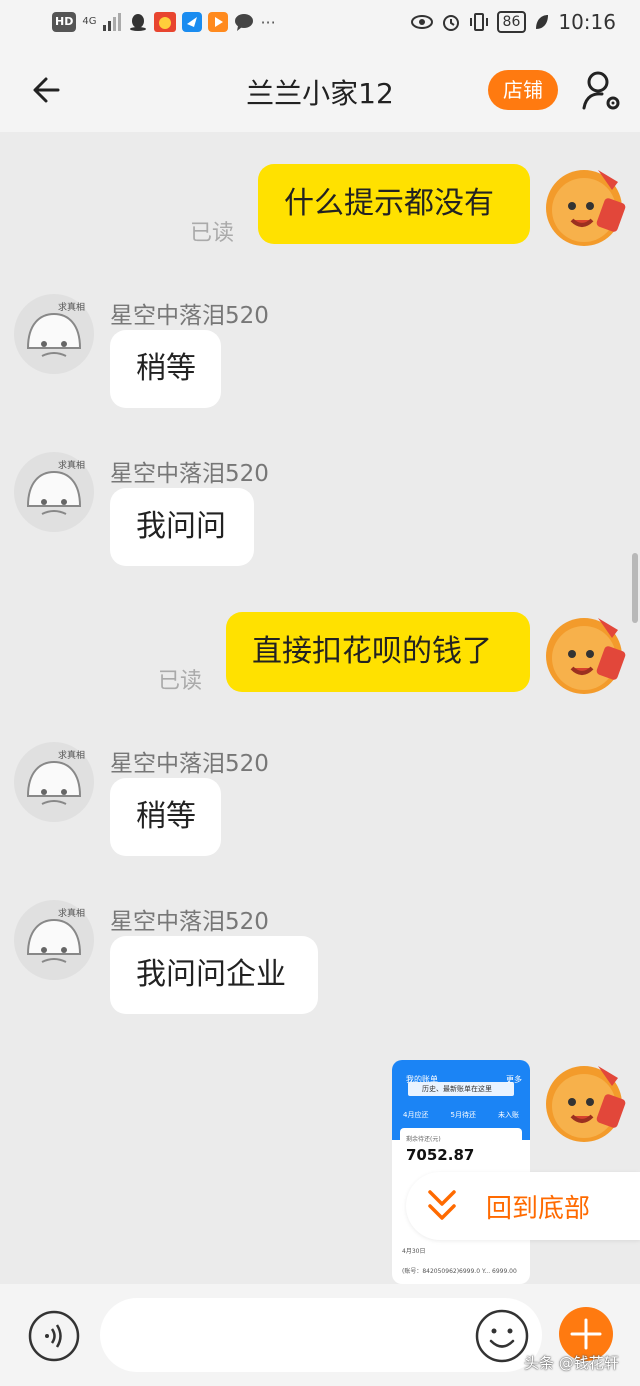 Image resolution: width=640 pixels, height=1386 pixels. I want to click on back-to-bottom-label: 回到底部, so click(538, 1209).